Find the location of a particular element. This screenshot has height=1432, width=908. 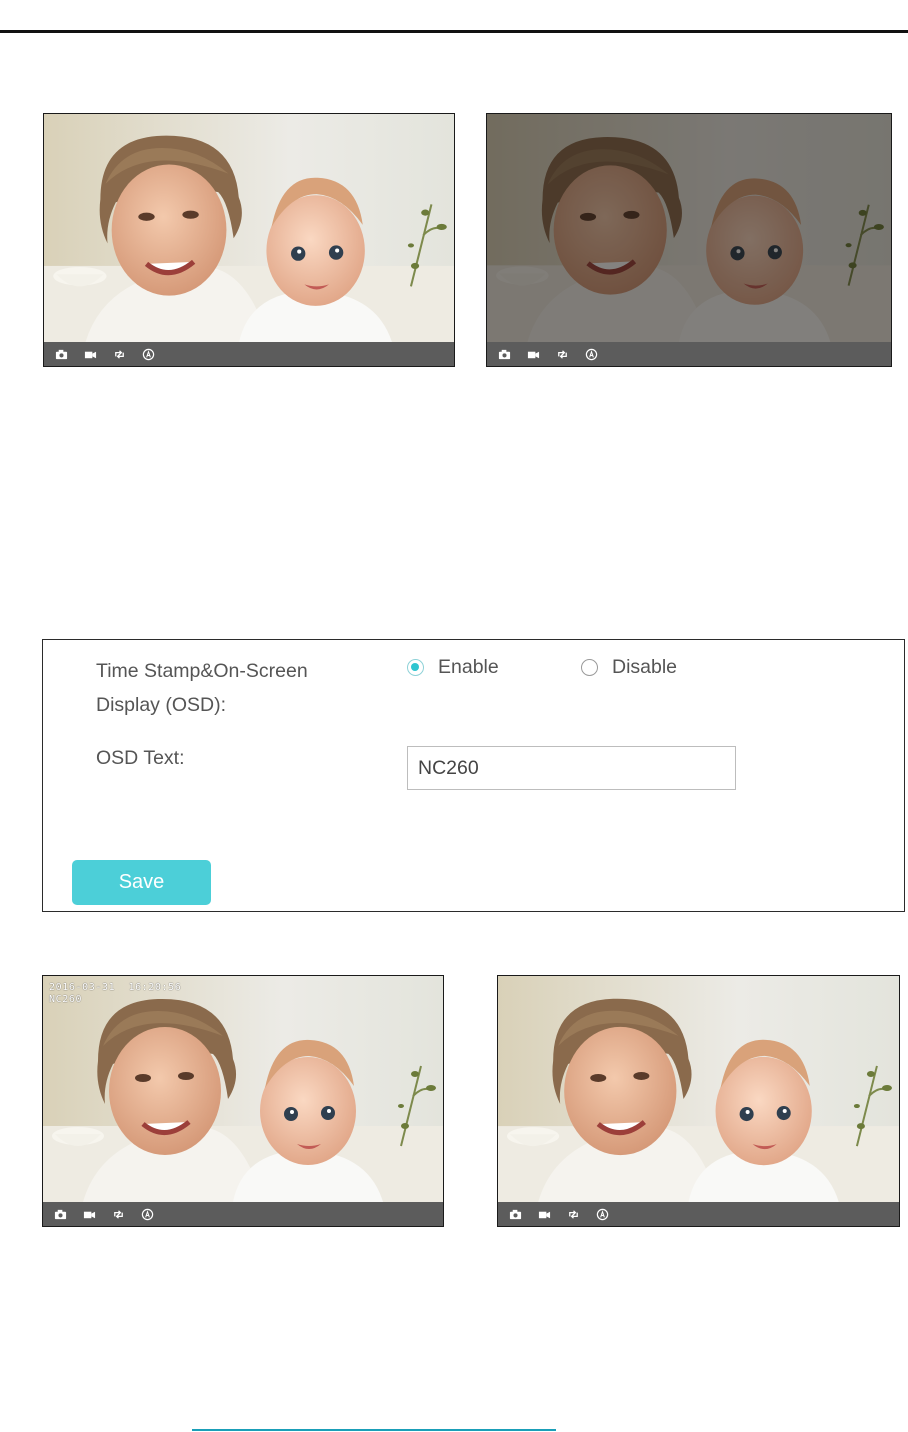

camera-preview-normal is located at coordinates (249, 240).